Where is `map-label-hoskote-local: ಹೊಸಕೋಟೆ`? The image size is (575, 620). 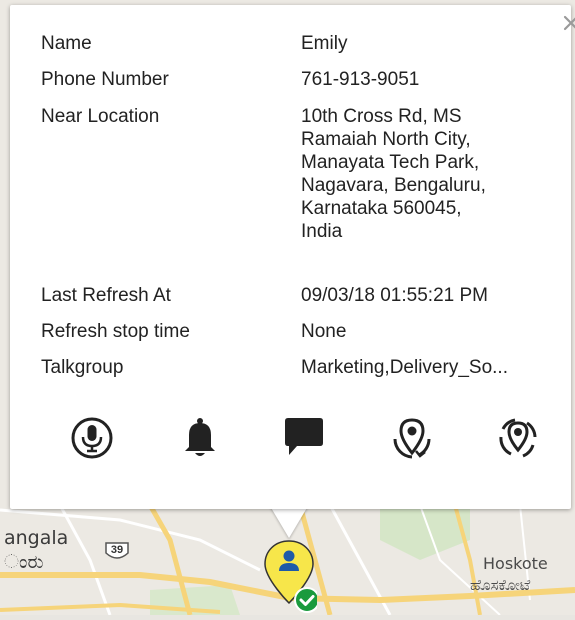
map-label-hoskote-local: ಹೊಸಕೋಟೆ is located at coordinates (500, 585).